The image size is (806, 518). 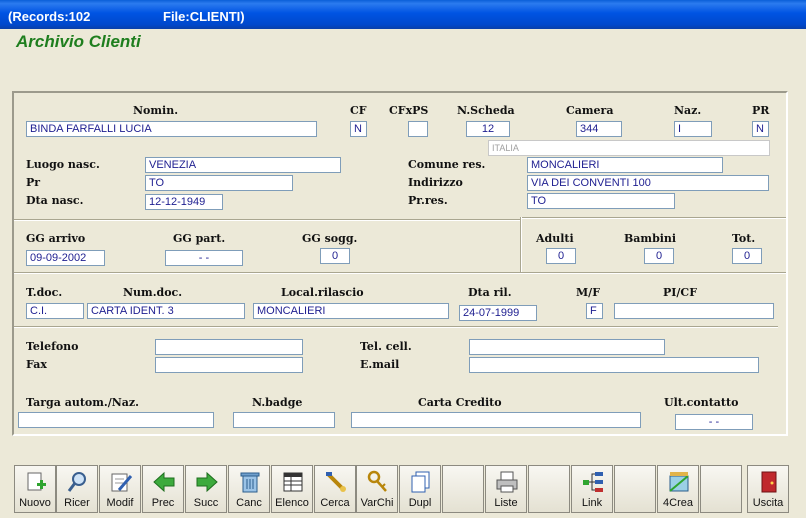 I want to click on dupl-button: Dupl, so click(x=420, y=489).